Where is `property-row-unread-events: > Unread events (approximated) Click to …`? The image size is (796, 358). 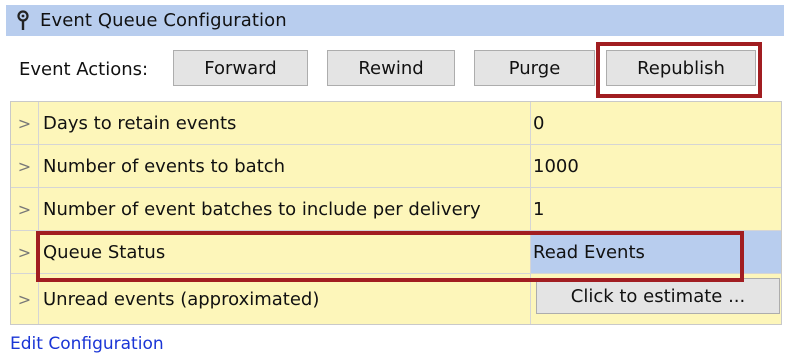
property-row-unread-events: > Unread events (approximated) Click to … is located at coordinates (396, 299).